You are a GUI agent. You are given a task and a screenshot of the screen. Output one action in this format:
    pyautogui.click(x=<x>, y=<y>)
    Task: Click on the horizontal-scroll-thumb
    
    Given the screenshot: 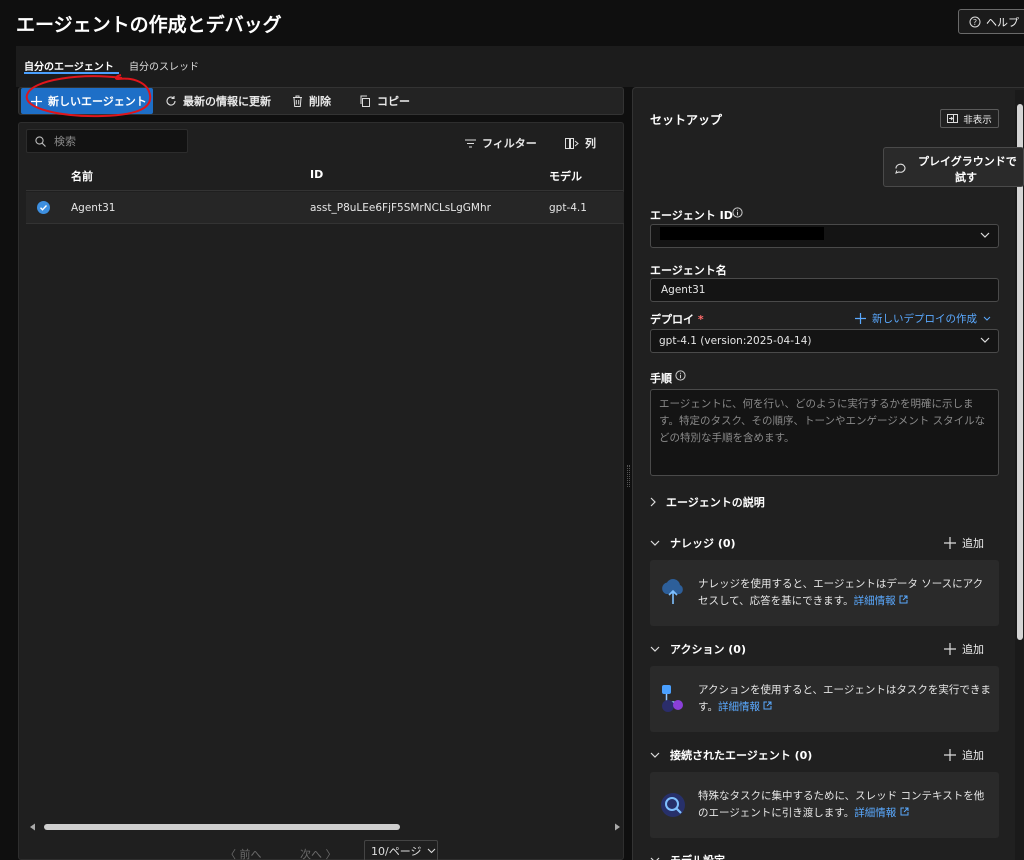 What is the action you would take?
    pyautogui.click(x=222, y=827)
    